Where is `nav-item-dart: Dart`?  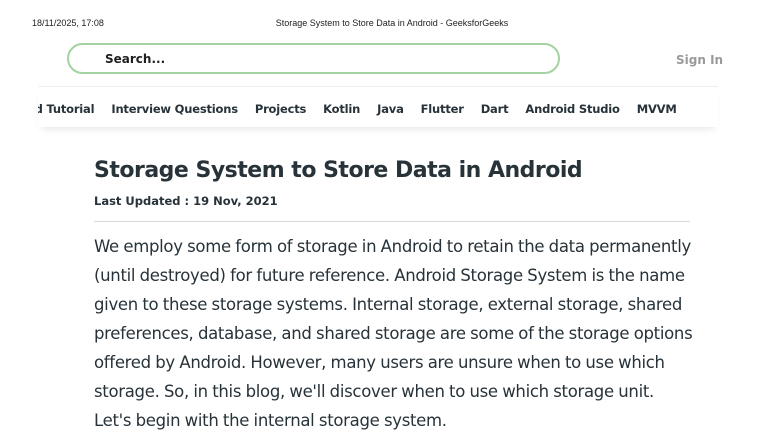 nav-item-dart: Dart is located at coordinates (495, 109).